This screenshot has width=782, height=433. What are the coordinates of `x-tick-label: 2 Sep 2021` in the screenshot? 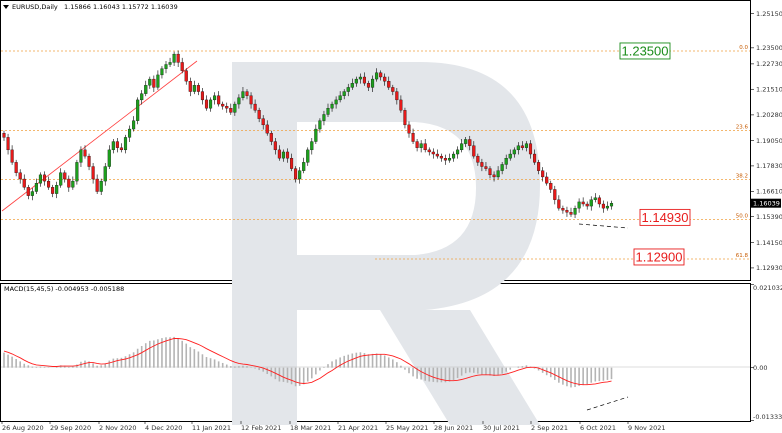 It's located at (549, 428).